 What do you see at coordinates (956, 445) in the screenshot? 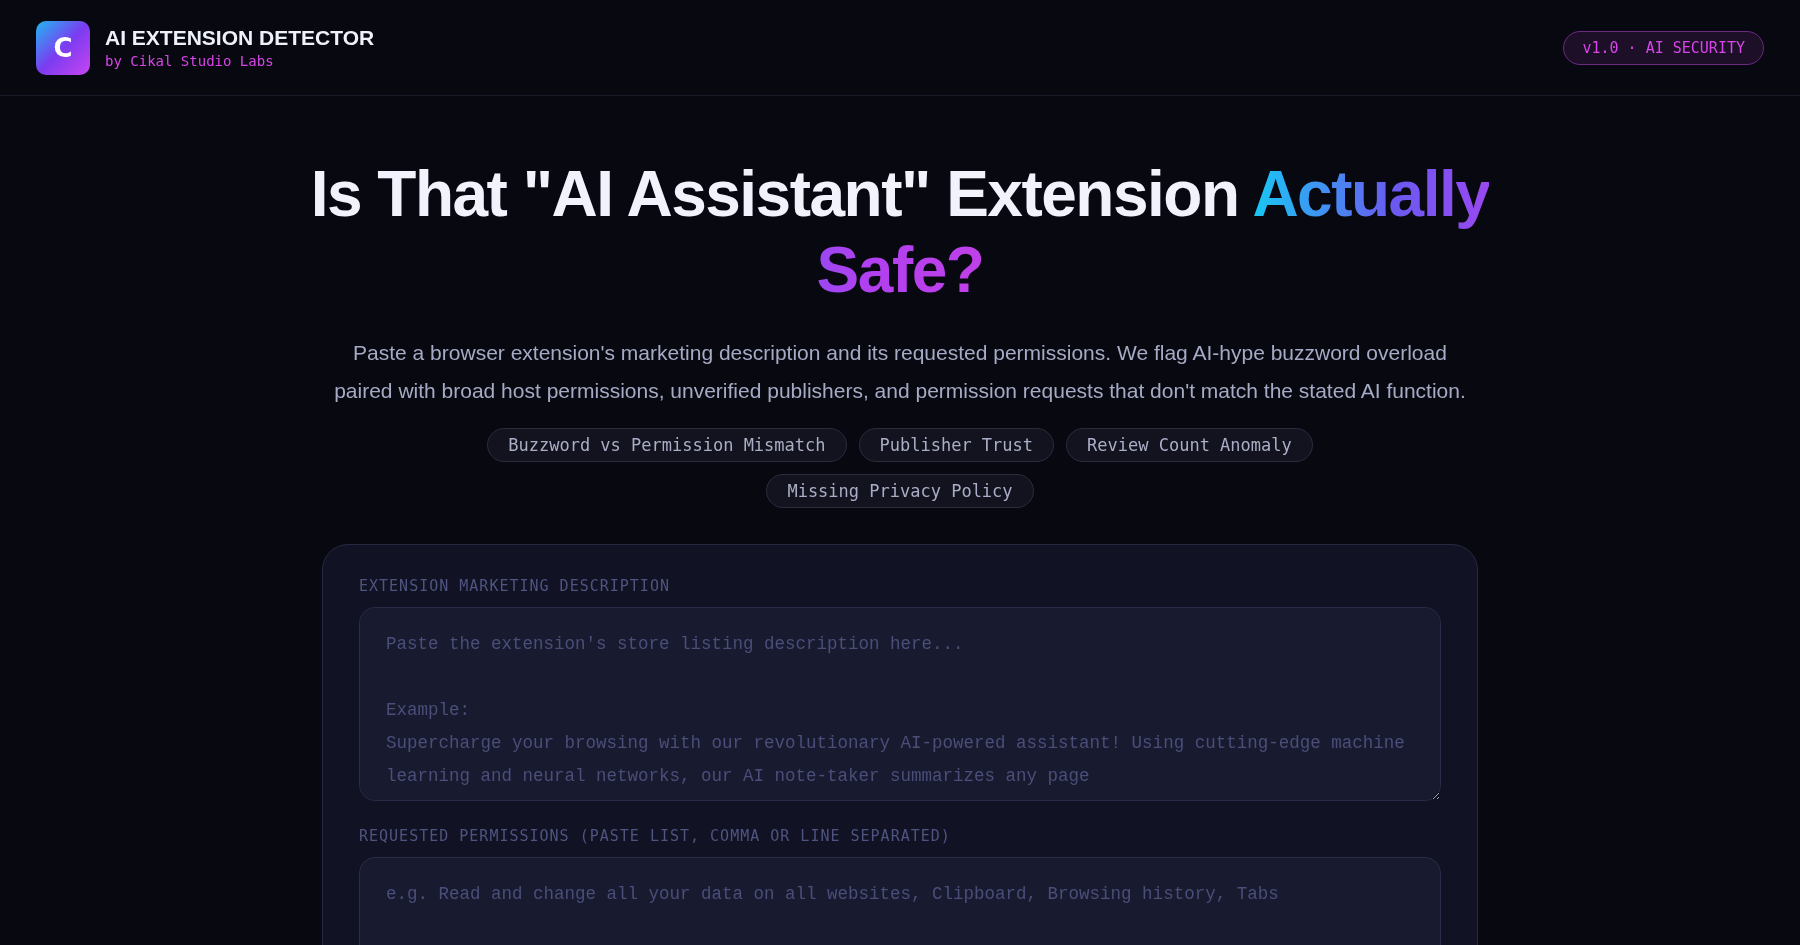
I see `feature-tag: Publisher Trust` at bounding box center [956, 445].